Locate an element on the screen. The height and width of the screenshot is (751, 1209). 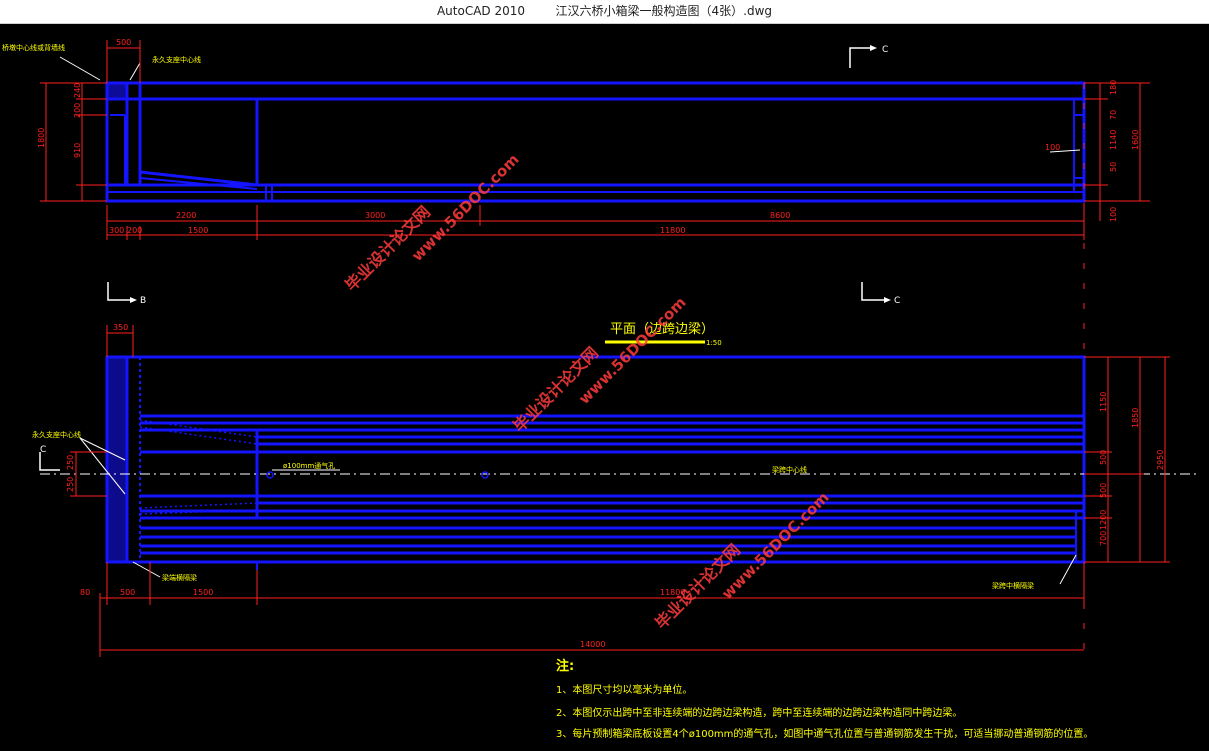
note-1: 1、本图尺寸均以毫米为单位。 is located at coordinates (624, 689).